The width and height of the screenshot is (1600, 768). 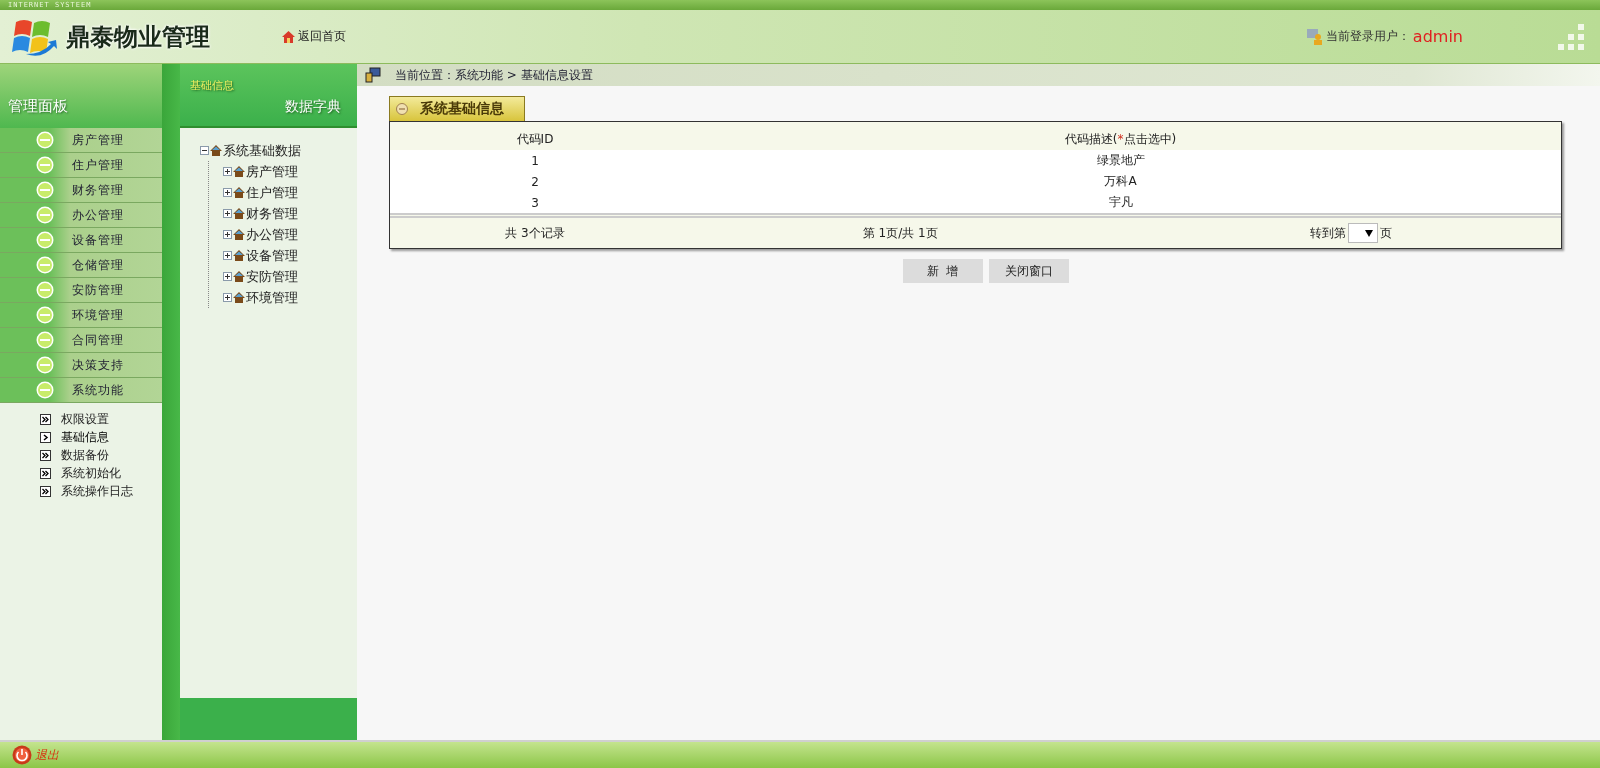 What do you see at coordinates (81, 140) in the screenshot?
I see `menu-item: 房产管理` at bounding box center [81, 140].